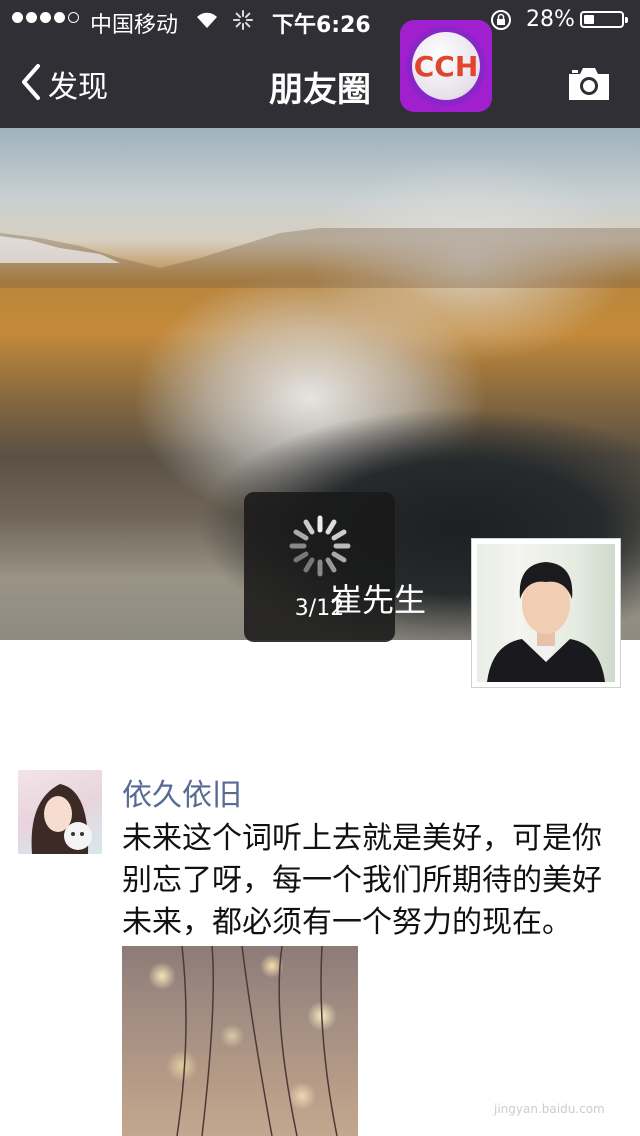  Describe the element at coordinates (61, 819) in the screenshot. I see `author-photo` at that location.